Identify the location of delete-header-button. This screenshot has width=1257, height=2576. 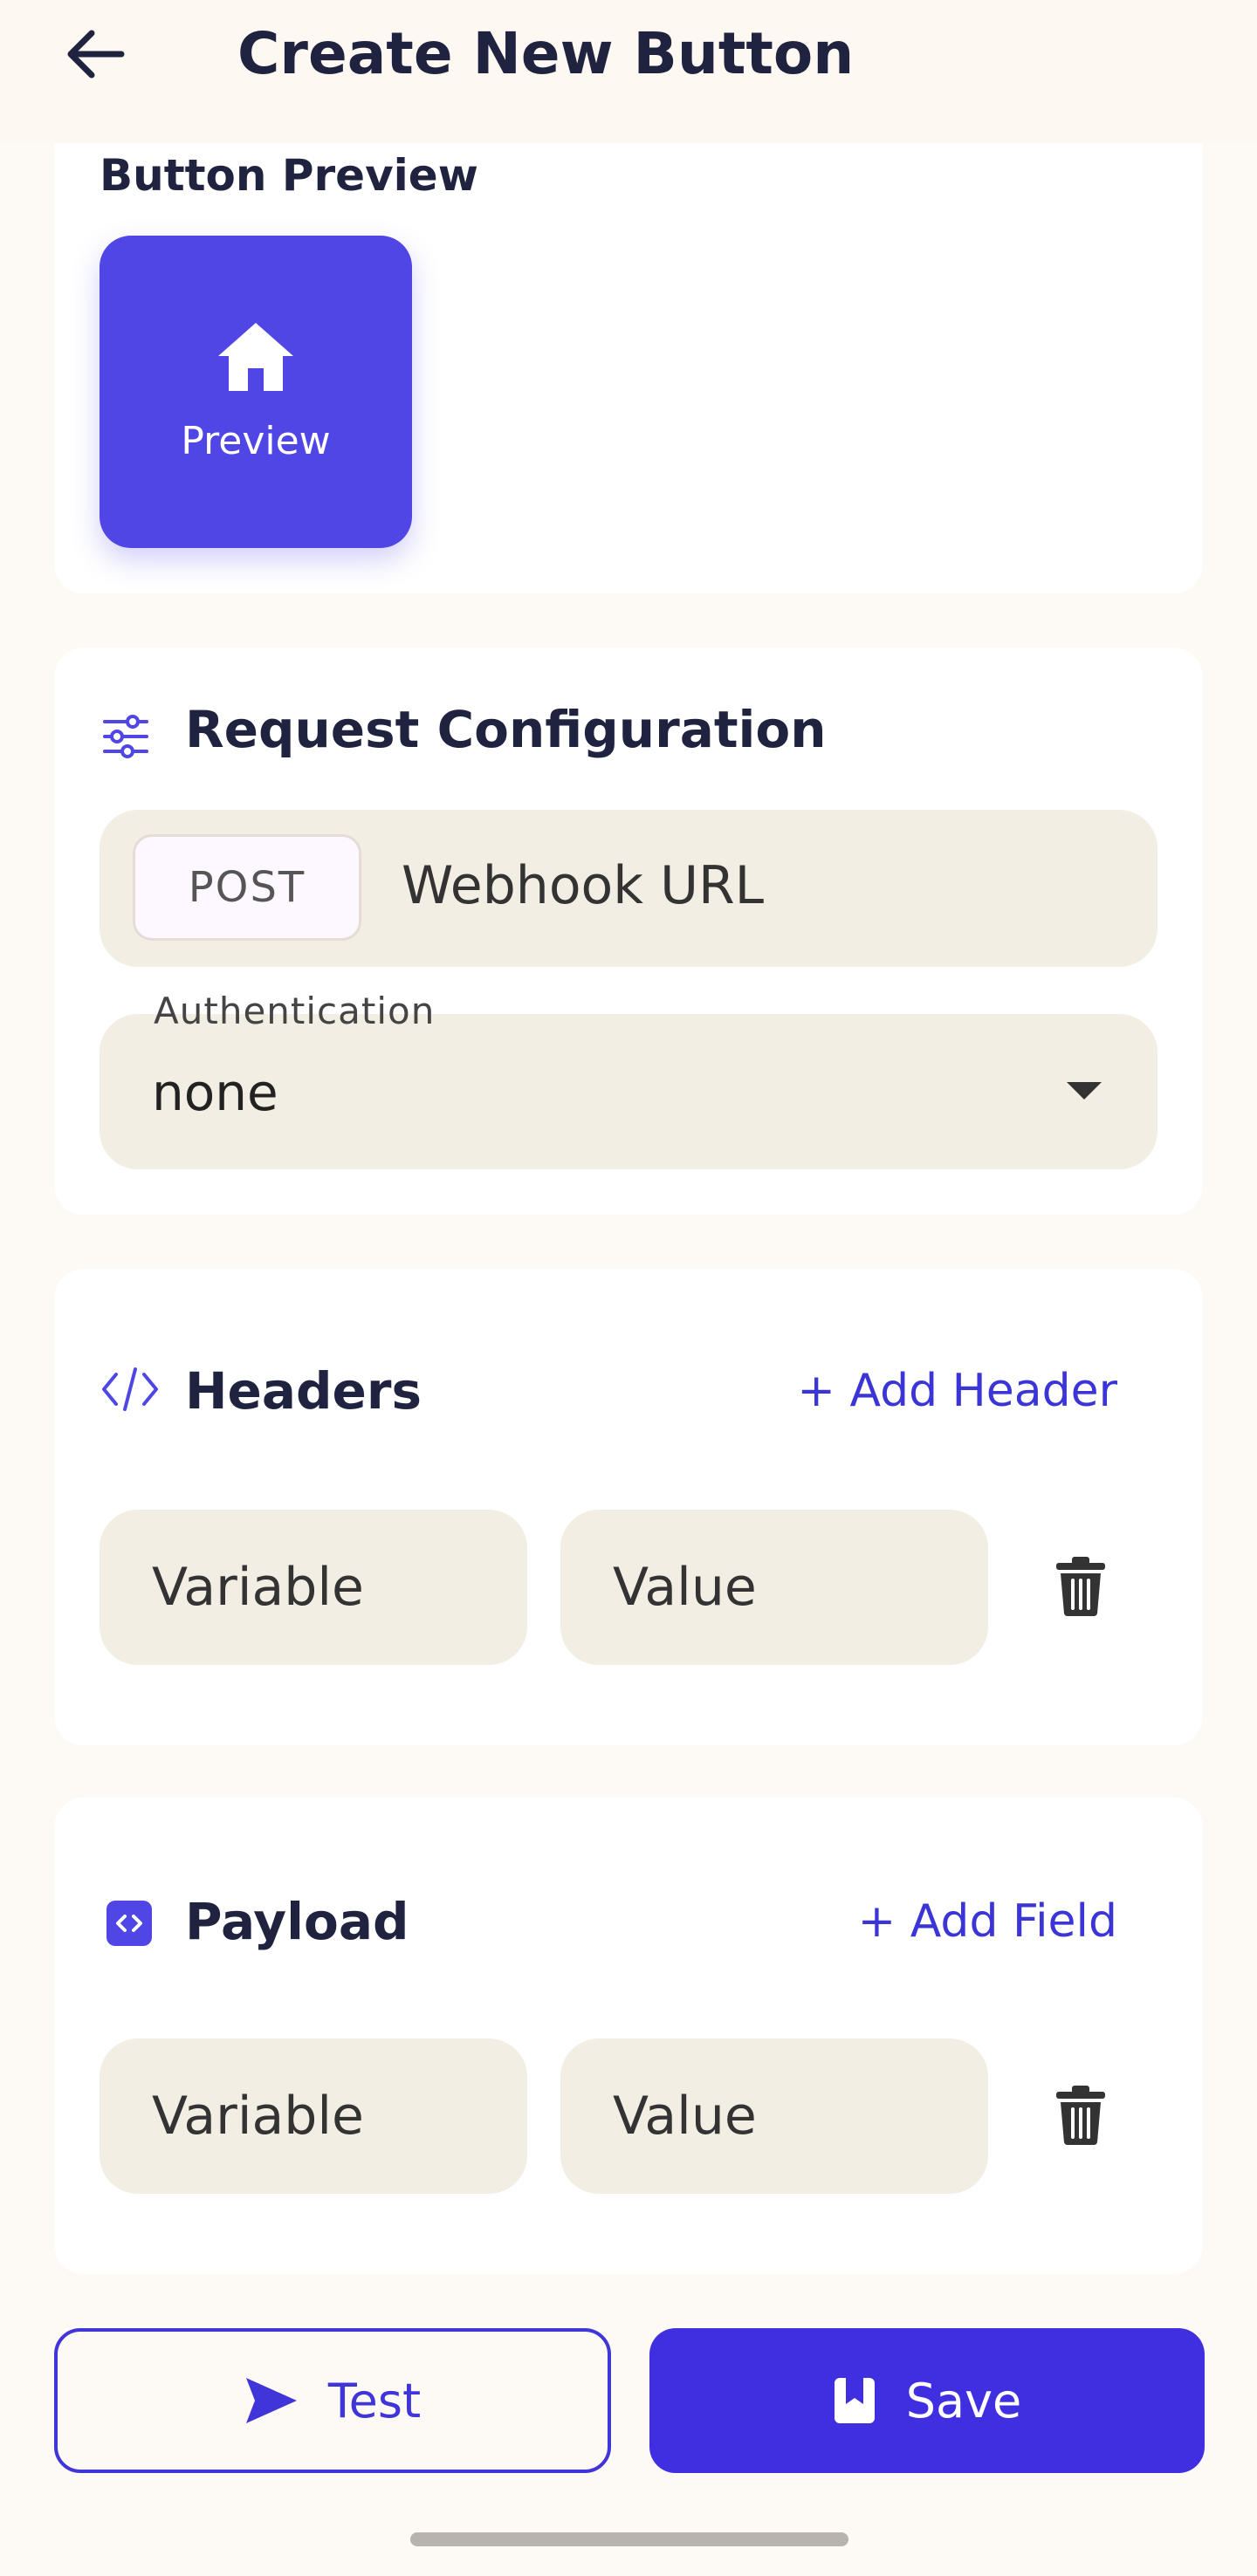
(1080, 1587).